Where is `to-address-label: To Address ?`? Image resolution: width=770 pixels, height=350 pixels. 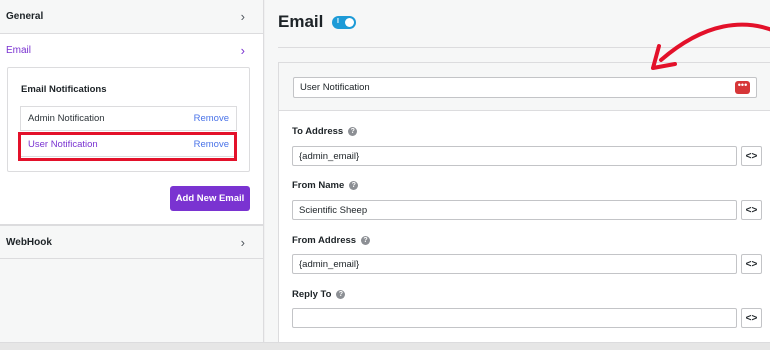 to-address-label: To Address ? is located at coordinates (325, 131).